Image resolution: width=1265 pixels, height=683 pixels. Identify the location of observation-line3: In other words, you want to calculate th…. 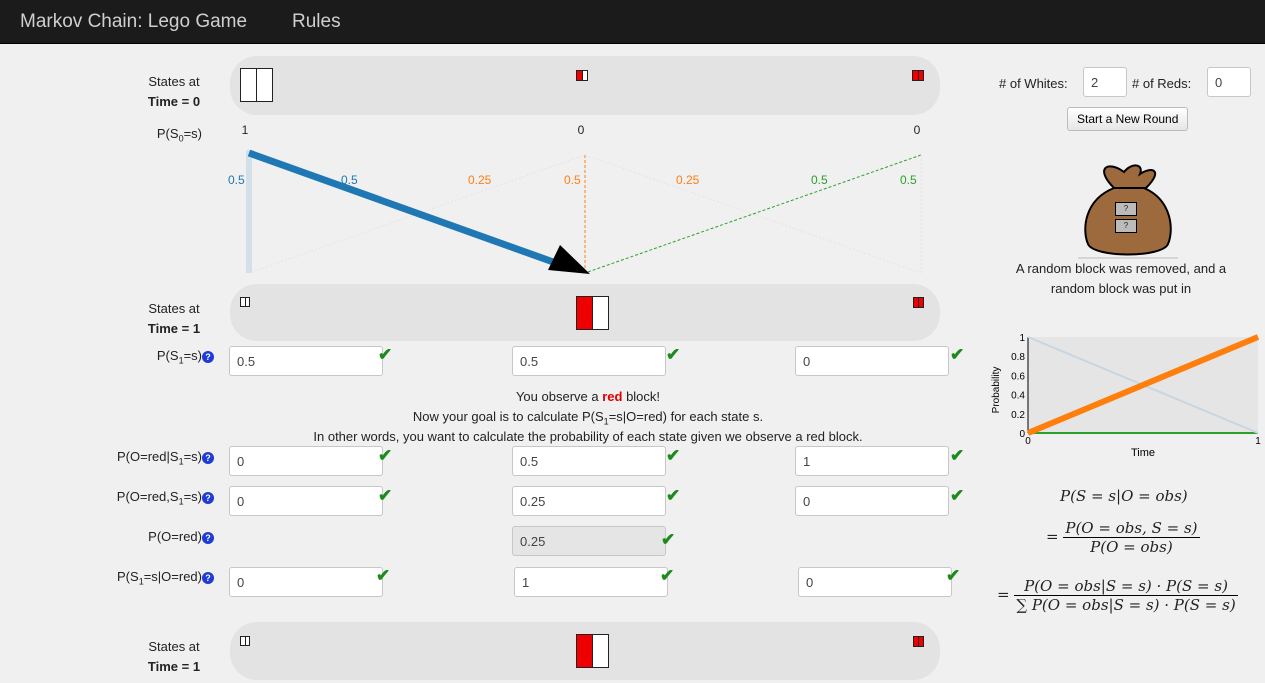
(588, 436).